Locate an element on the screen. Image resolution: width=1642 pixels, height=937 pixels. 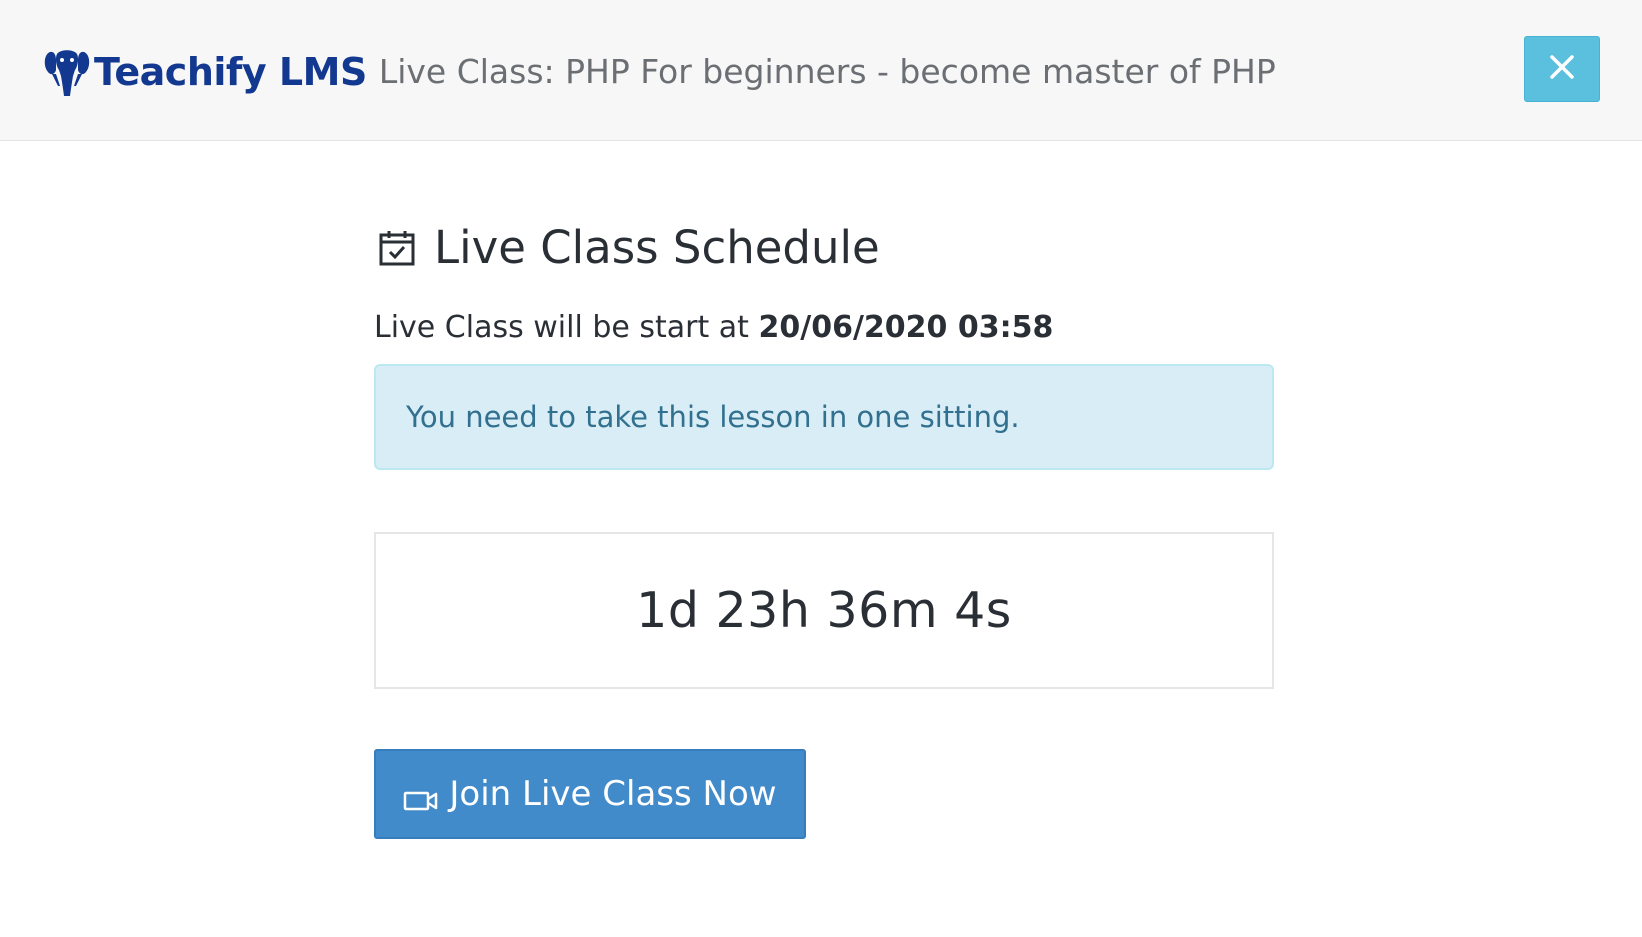
countdown-text: 1d 23h 36m 4s is located at coordinates (824, 610).